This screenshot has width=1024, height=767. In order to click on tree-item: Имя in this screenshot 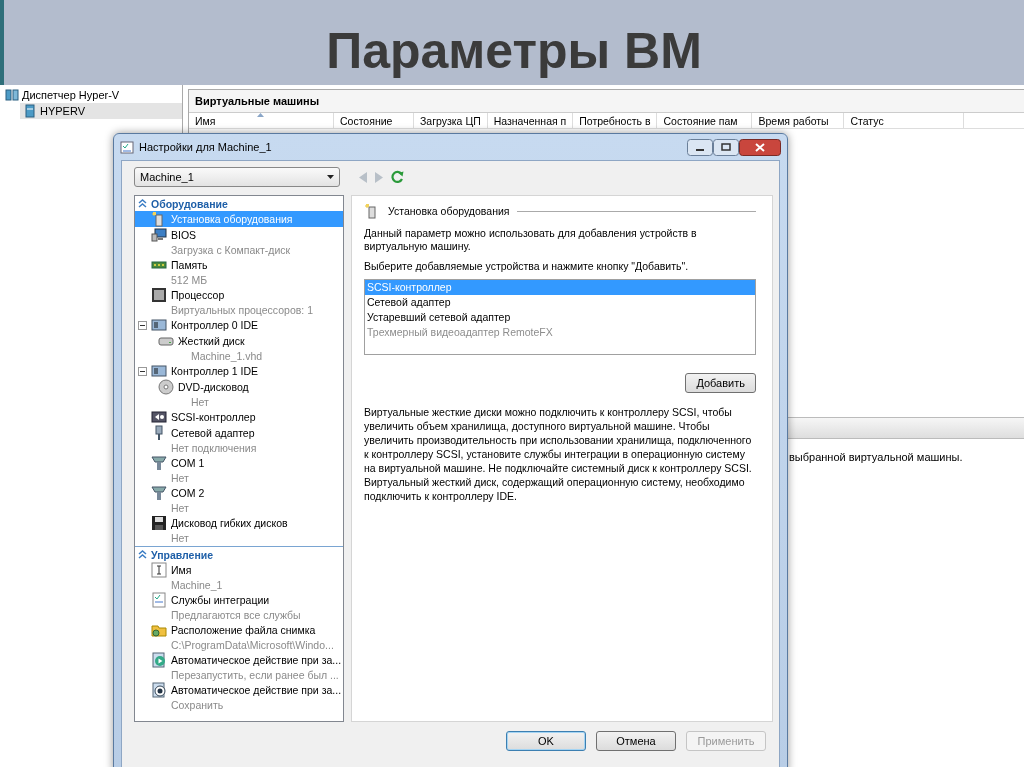, I will do `click(239, 570)`.